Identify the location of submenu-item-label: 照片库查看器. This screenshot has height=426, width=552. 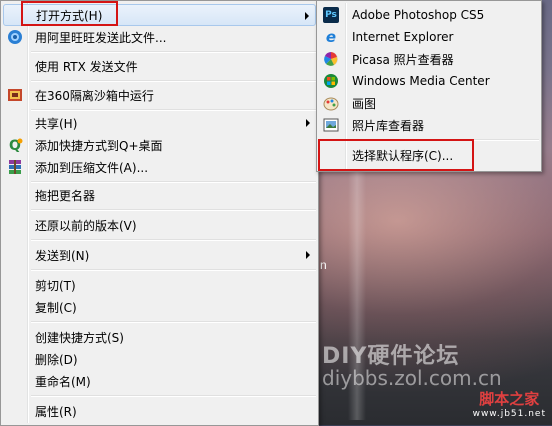
(388, 125).